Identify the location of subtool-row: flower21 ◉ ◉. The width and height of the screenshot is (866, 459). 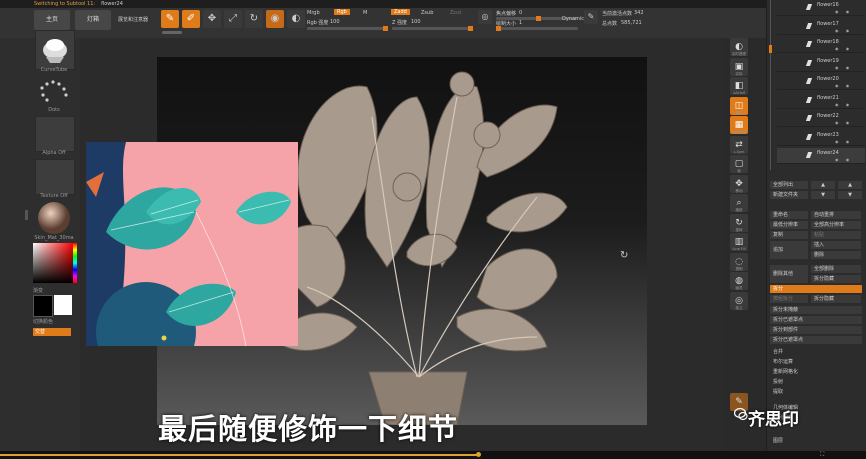
(821, 101).